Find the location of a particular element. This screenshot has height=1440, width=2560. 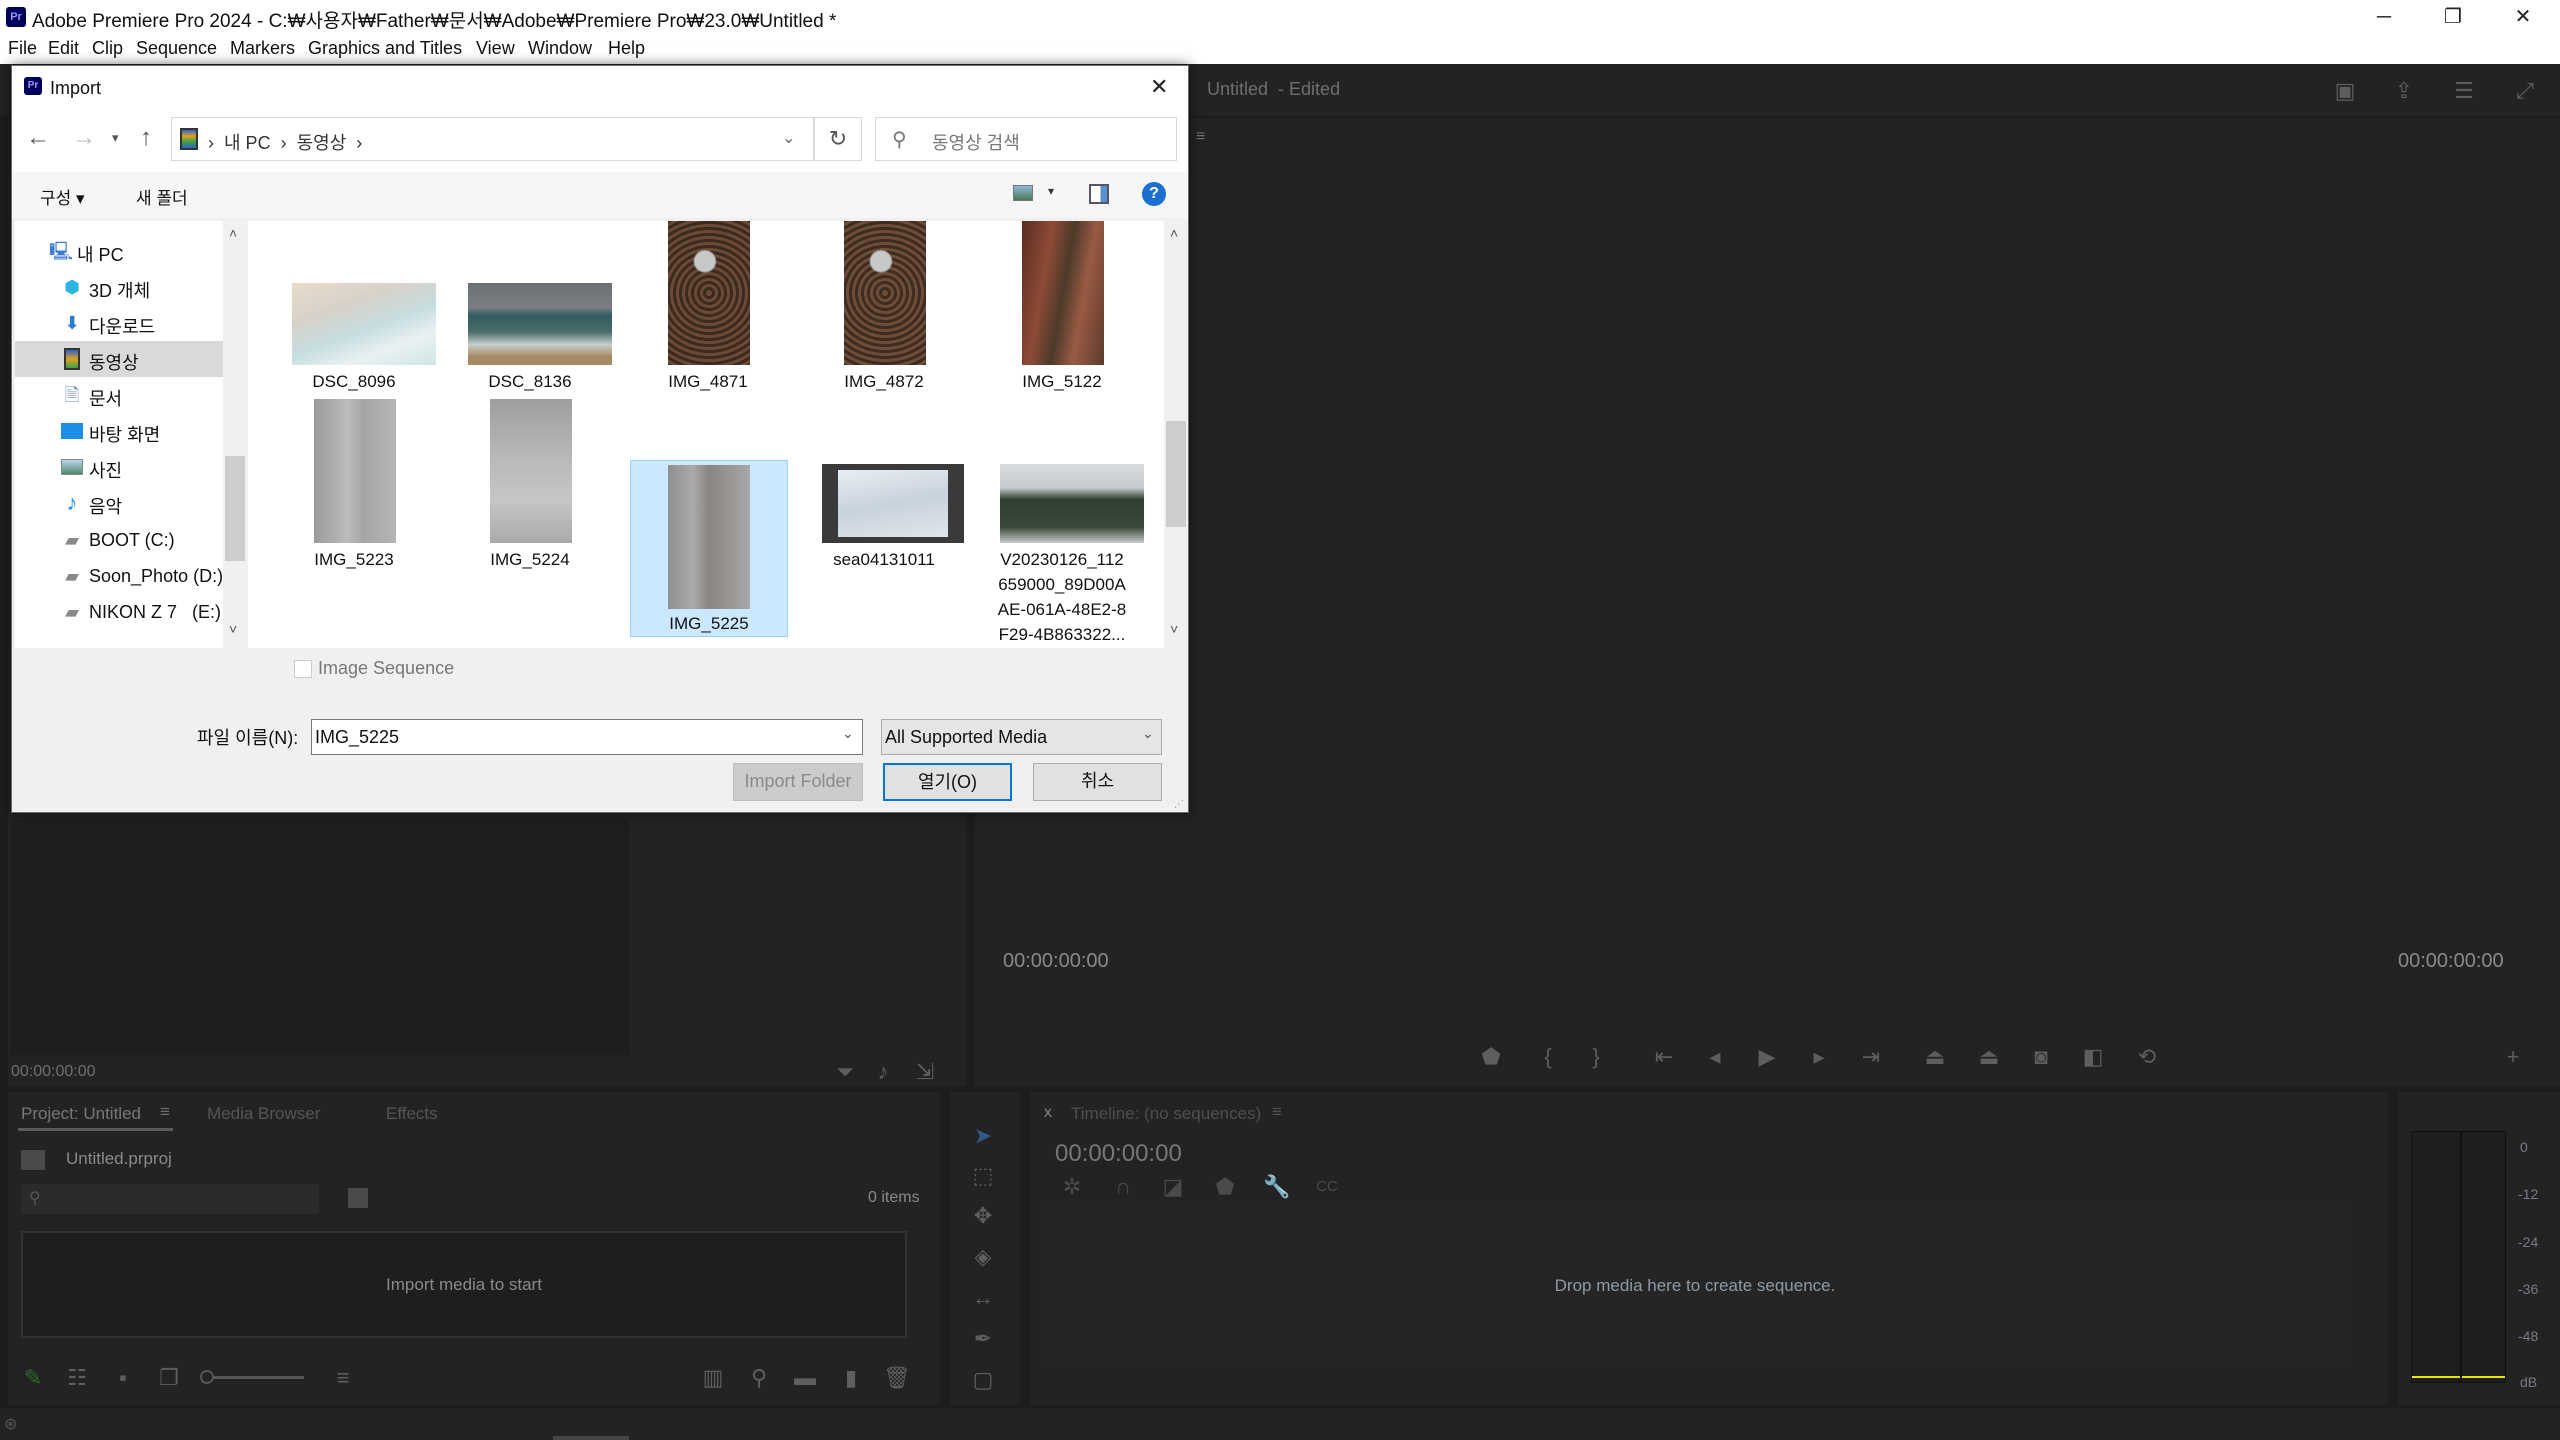

snap-magnet-icon: ∩ is located at coordinates (1123, 1187).